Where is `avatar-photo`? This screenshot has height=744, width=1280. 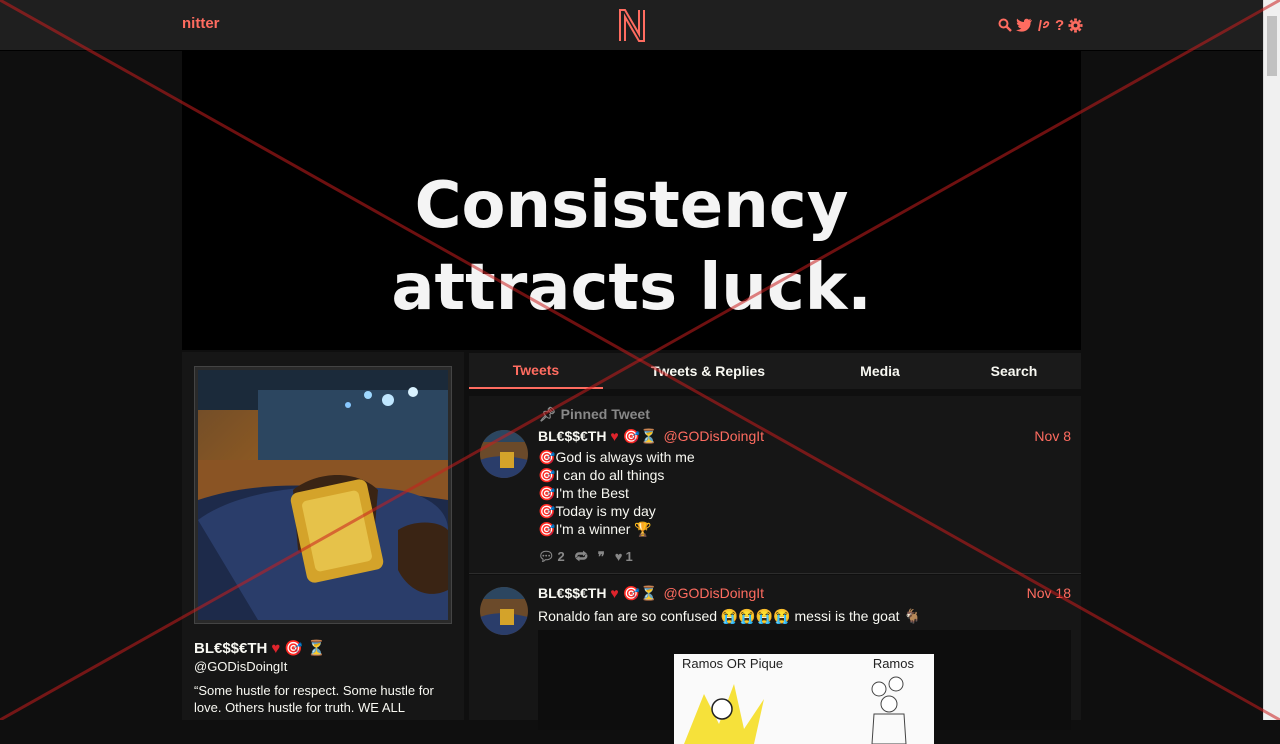 avatar-photo is located at coordinates (323, 495).